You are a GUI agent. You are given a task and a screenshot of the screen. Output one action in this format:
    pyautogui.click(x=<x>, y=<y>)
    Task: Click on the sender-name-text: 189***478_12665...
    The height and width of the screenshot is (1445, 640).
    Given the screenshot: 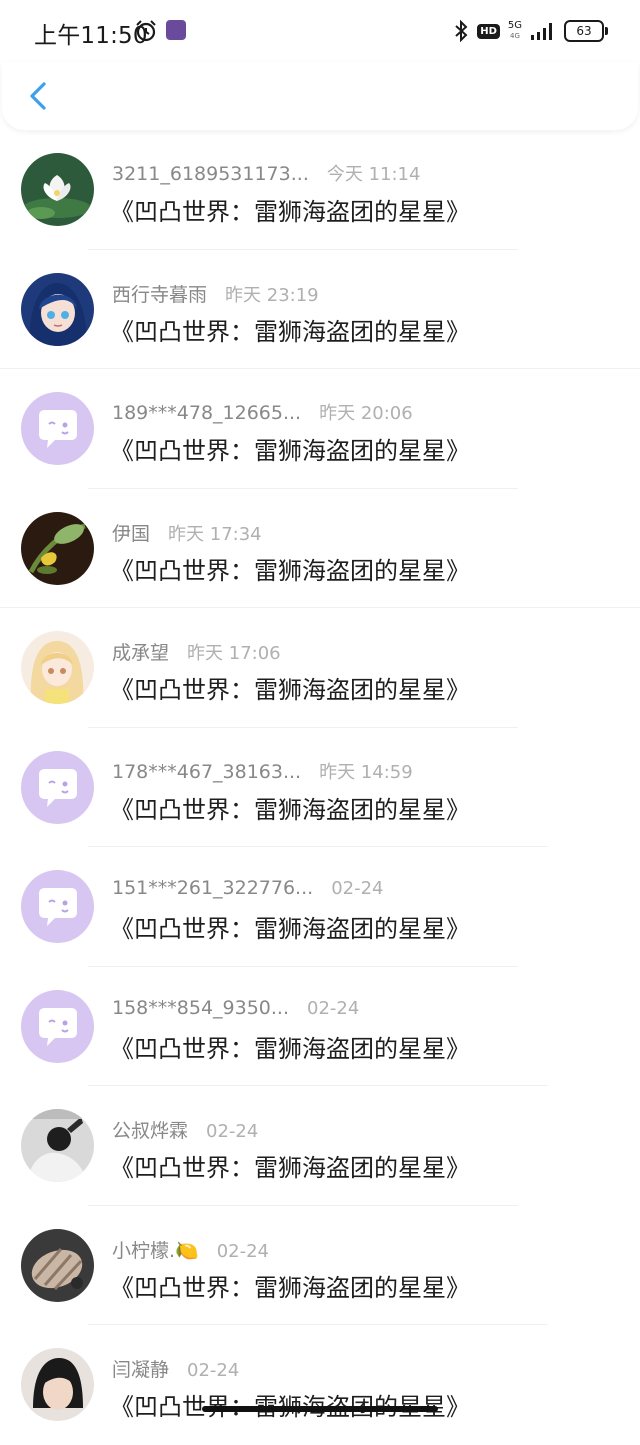 What is the action you would take?
    pyautogui.click(x=207, y=413)
    